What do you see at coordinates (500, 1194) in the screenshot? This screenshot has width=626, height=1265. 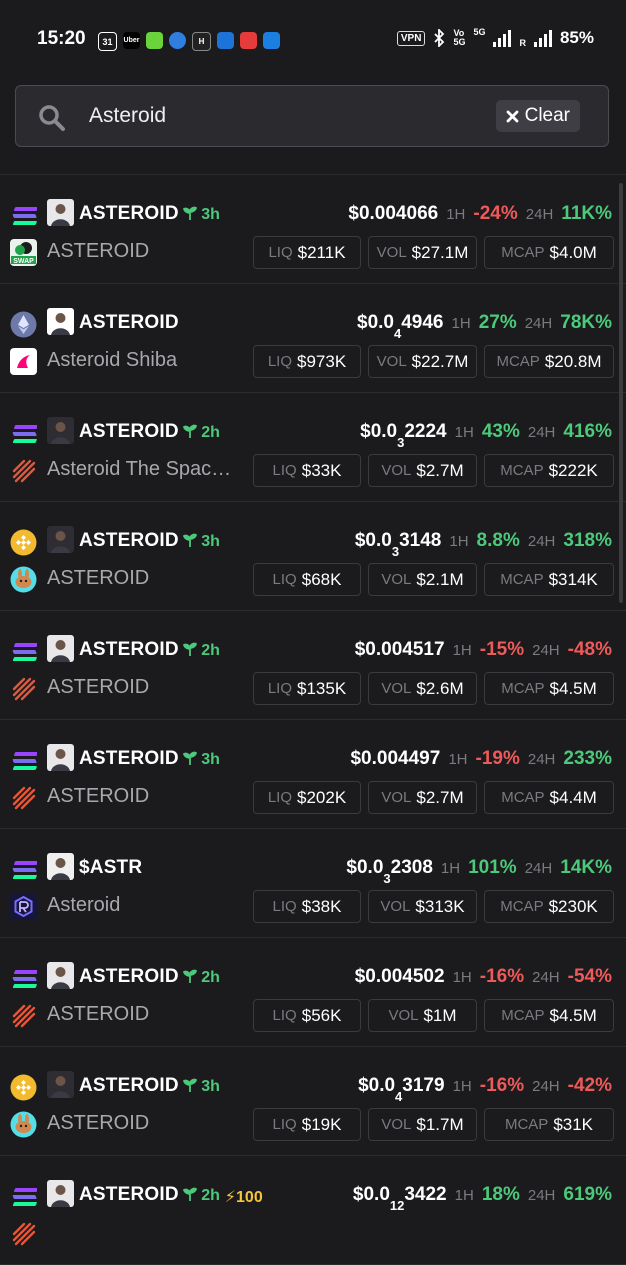 I see `change-1h: 18%` at bounding box center [500, 1194].